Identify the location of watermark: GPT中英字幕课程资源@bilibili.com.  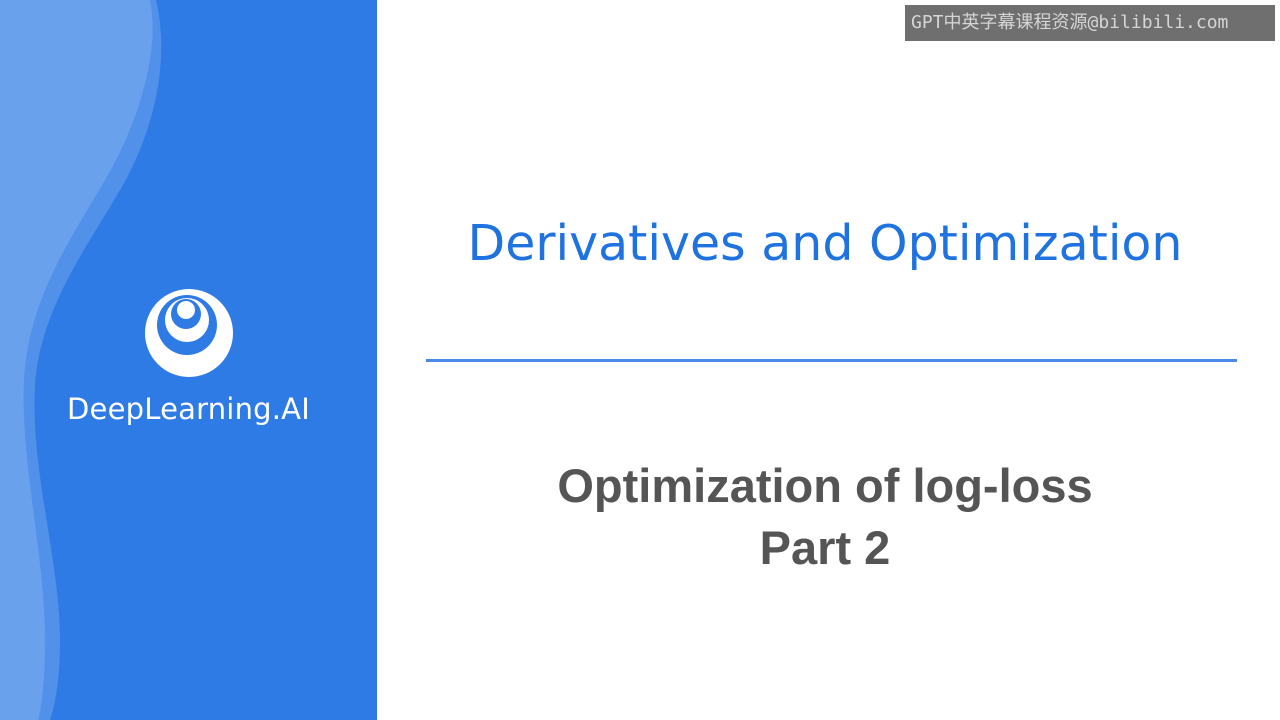
(1090, 23).